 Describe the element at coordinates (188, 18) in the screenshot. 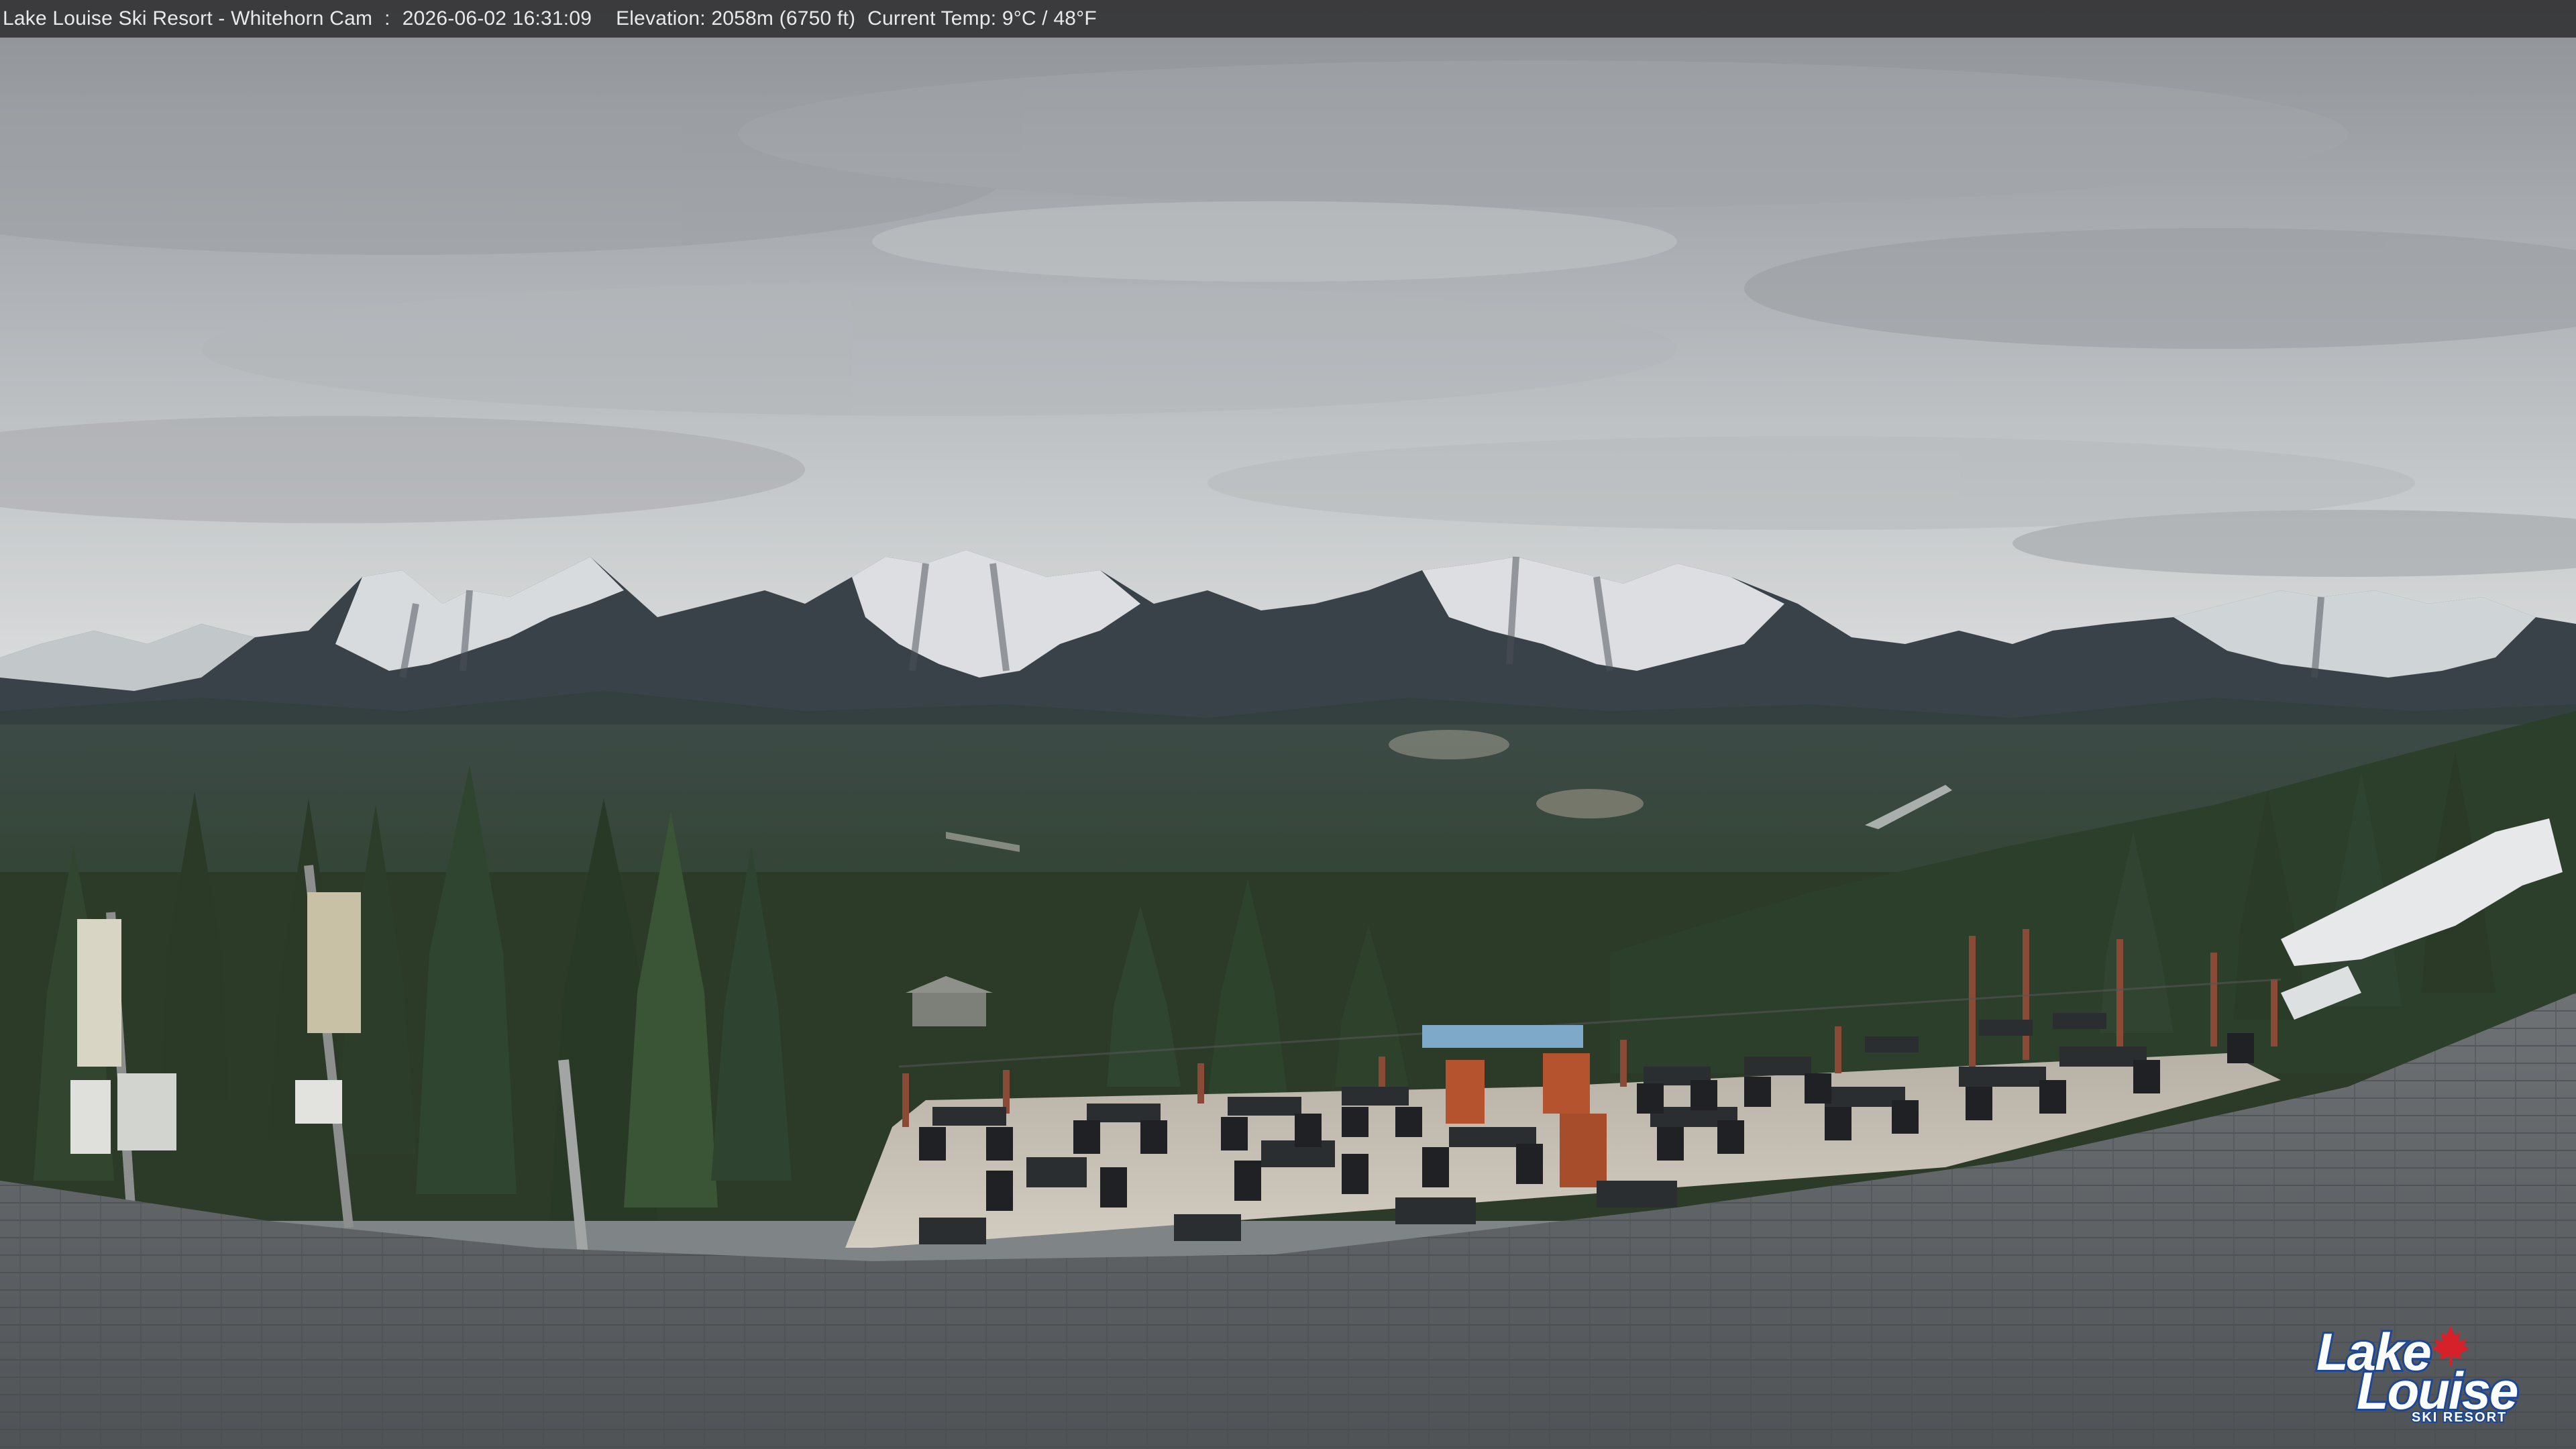

I see `camera-location: Lake Louise Ski Resort - Whitehorn Cam` at that location.